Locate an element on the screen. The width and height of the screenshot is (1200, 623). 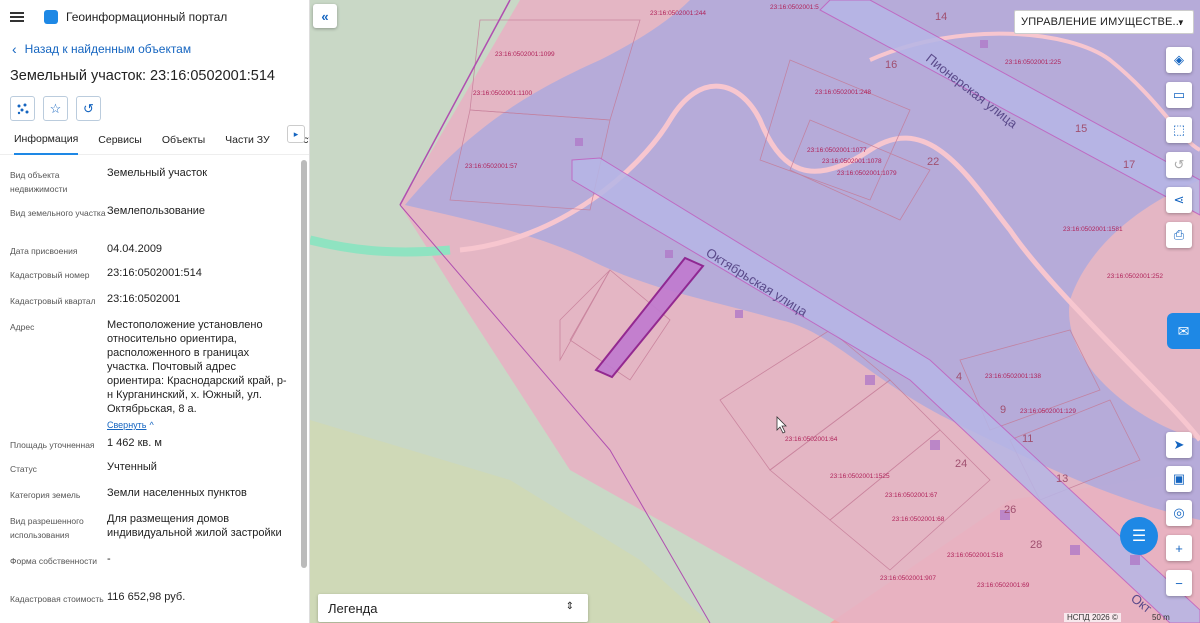
house-number: 4 is located at coordinates (959, 377).